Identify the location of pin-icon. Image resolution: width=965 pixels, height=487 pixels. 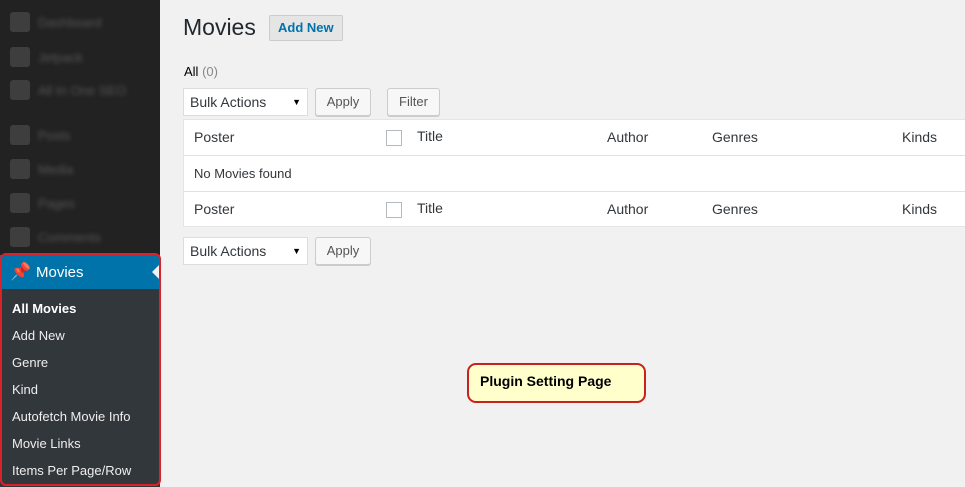
(20, 135).